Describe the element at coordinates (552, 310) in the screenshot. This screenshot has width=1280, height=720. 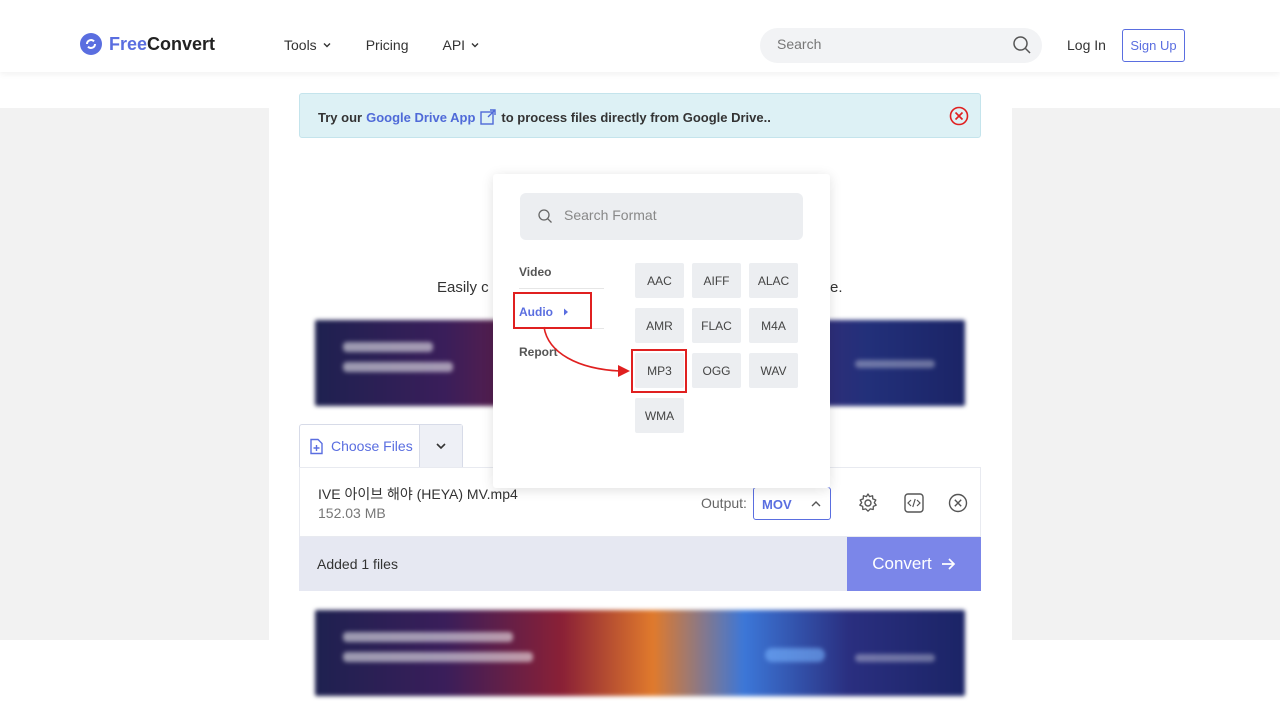
I see `highlight-box-audio` at that location.